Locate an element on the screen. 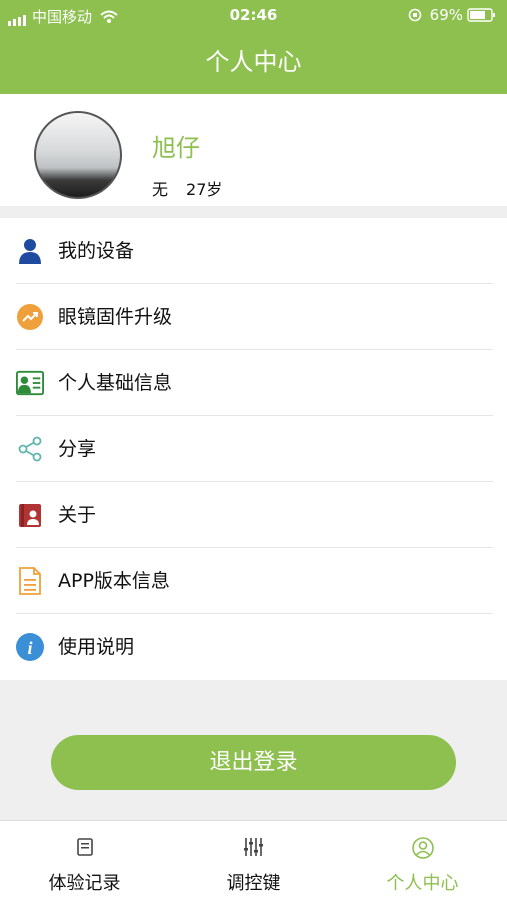 The image size is (507, 901). profile-field1: 无 is located at coordinates (160, 189).